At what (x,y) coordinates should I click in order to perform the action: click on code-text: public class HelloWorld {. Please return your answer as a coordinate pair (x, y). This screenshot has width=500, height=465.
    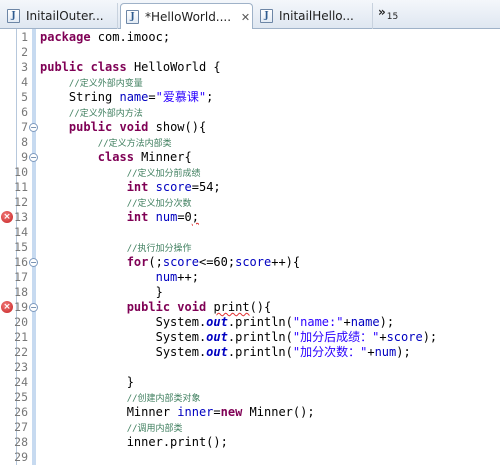
    Looking at the image, I should click on (130, 67).